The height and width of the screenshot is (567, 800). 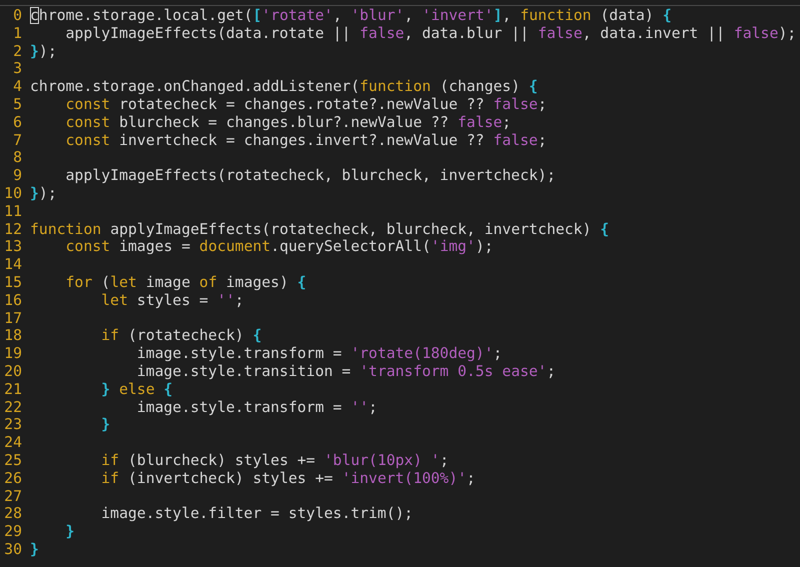 What do you see at coordinates (319, 354) in the screenshot?
I see `code-line: image.style.transform = 'rotate(180deg)';` at bounding box center [319, 354].